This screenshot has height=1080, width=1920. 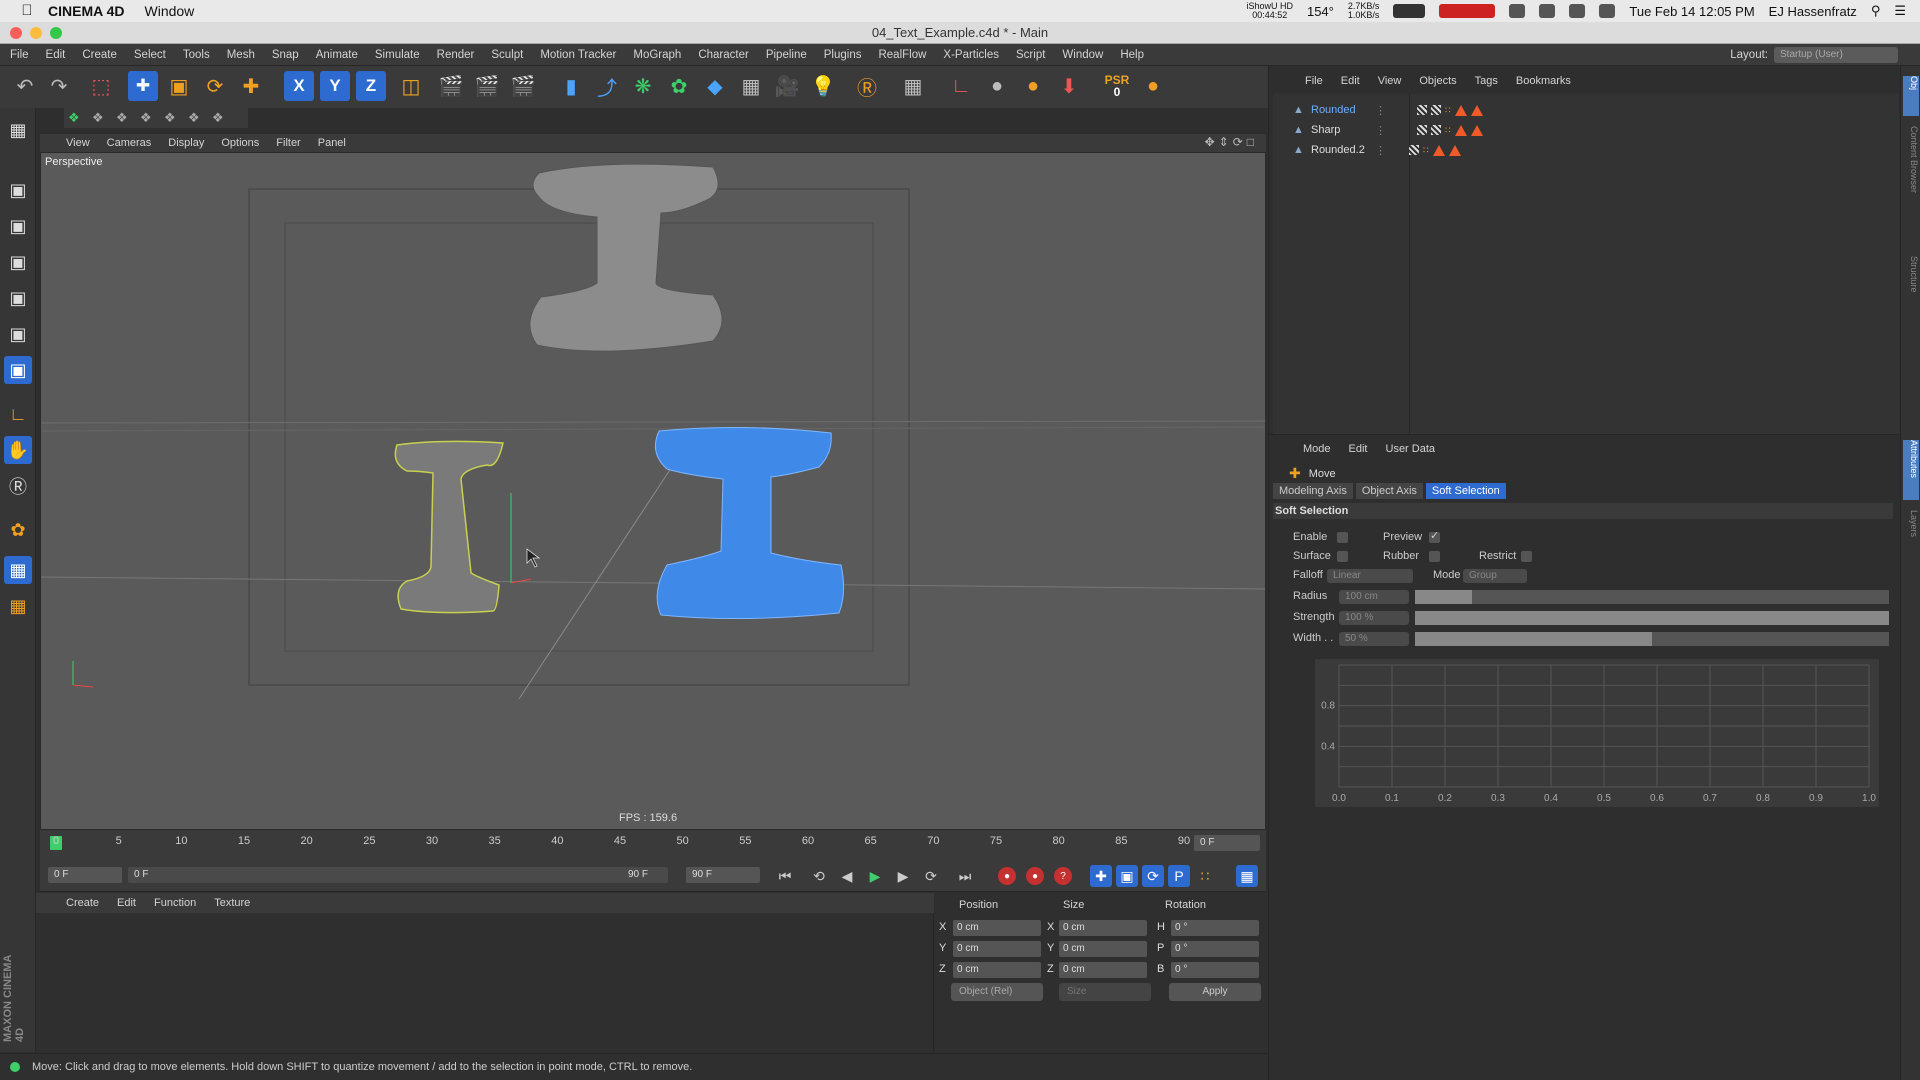 I want to click on dropbox-icon, so click(x=1517, y=11).